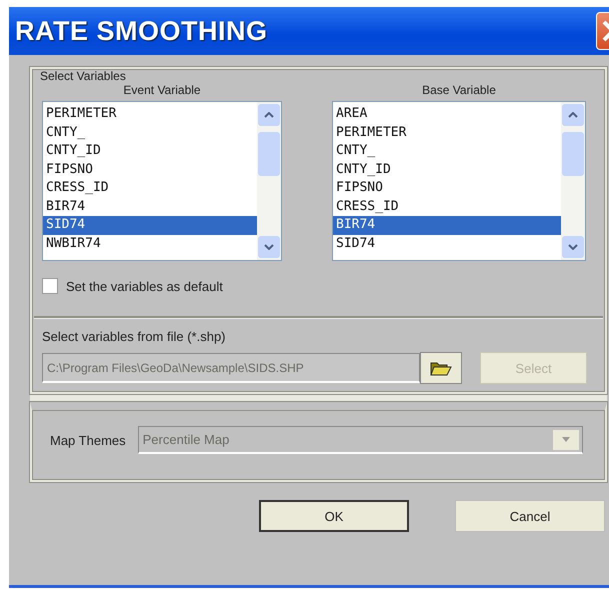 This screenshot has height=589, width=609. Describe the element at coordinates (441, 368) in the screenshot. I see `browse-button` at that location.